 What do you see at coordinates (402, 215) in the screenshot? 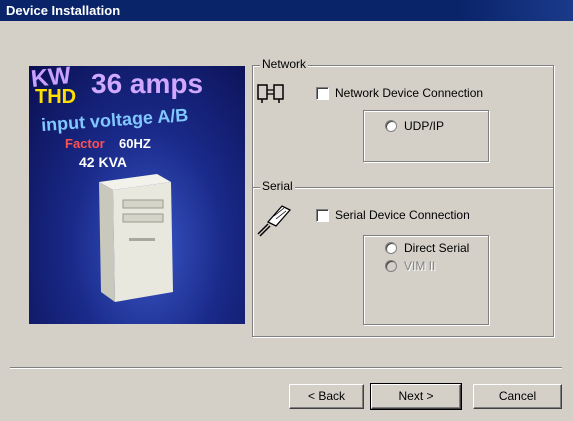
I see `serial-device-label: Serial Device Connection` at bounding box center [402, 215].